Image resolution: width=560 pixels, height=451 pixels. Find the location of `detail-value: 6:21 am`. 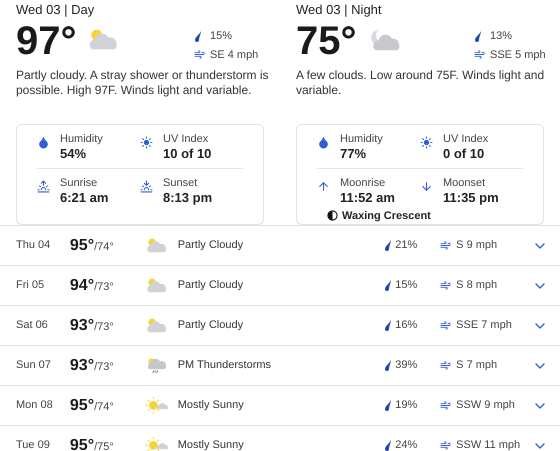

detail-value: 6:21 am is located at coordinates (84, 198).